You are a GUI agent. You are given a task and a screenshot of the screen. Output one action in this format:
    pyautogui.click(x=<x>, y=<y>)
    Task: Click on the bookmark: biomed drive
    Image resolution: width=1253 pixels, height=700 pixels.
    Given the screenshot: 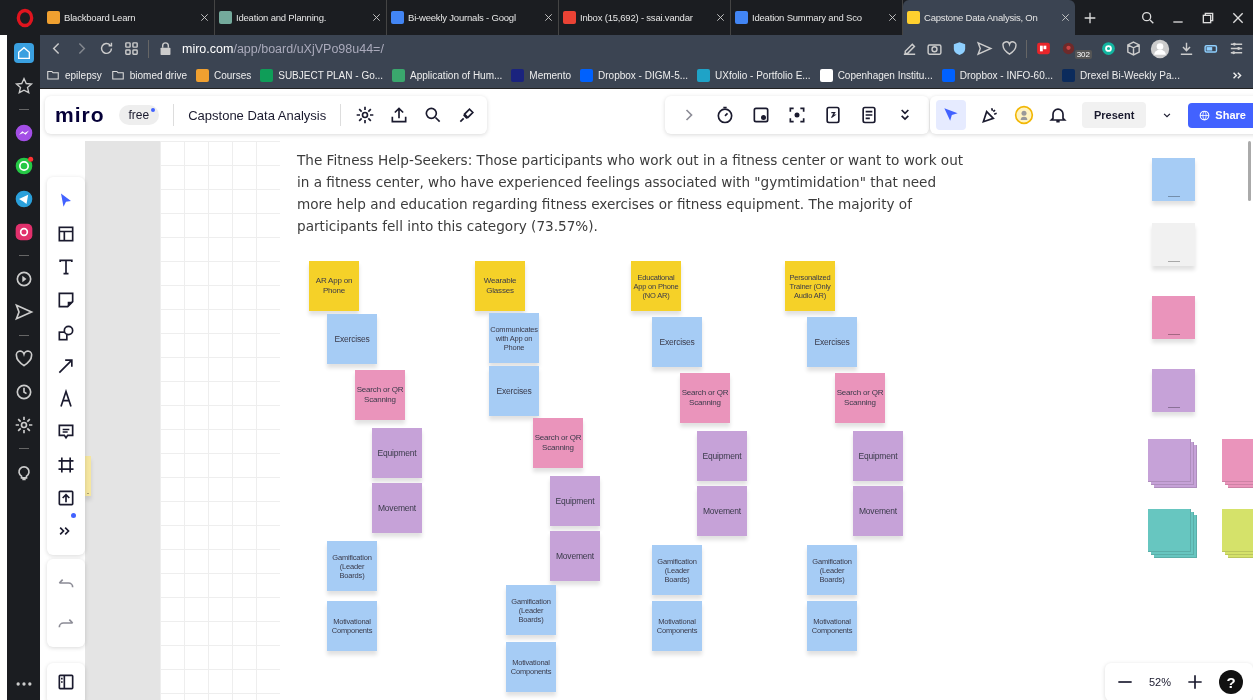 What is the action you would take?
    pyautogui.click(x=148, y=75)
    